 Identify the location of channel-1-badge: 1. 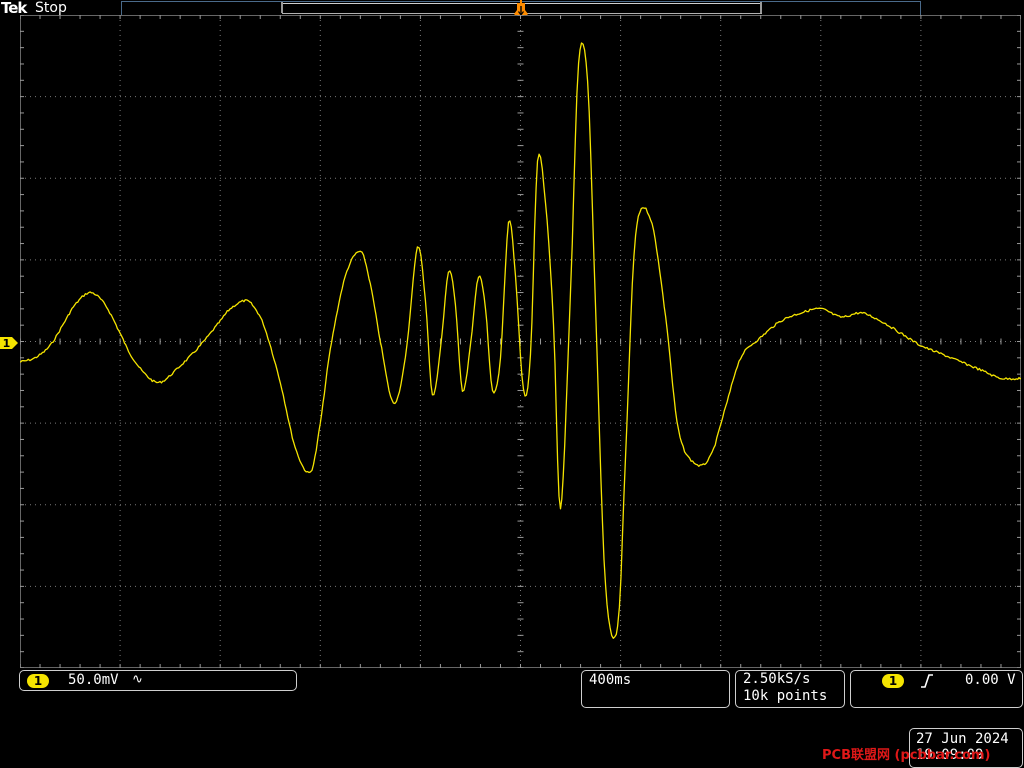
(38, 681).